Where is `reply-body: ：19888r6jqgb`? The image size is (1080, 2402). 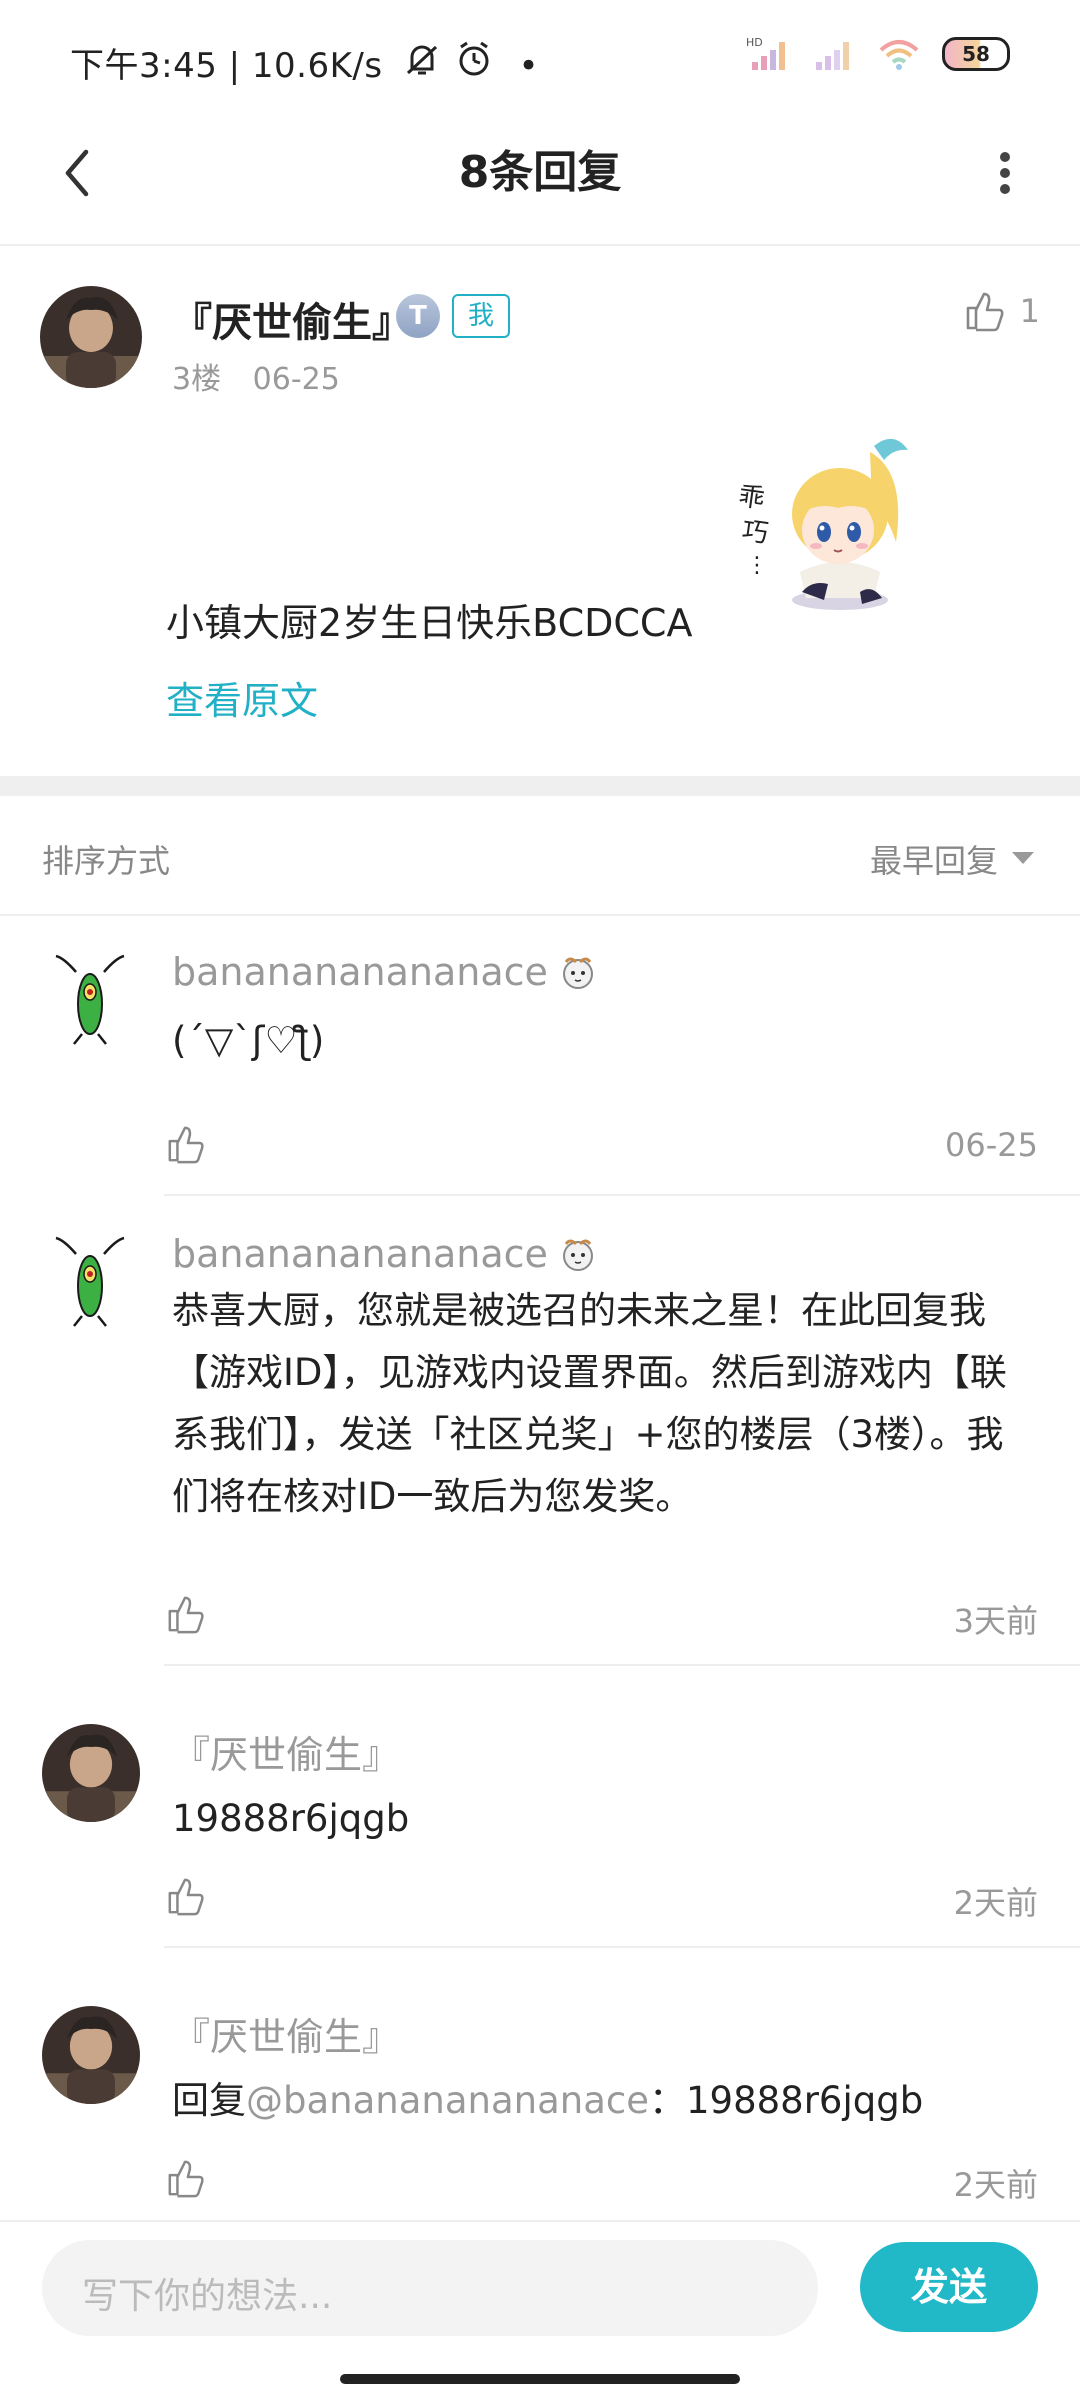
reply-body: ：19888r6jqgb is located at coordinates (786, 2100).